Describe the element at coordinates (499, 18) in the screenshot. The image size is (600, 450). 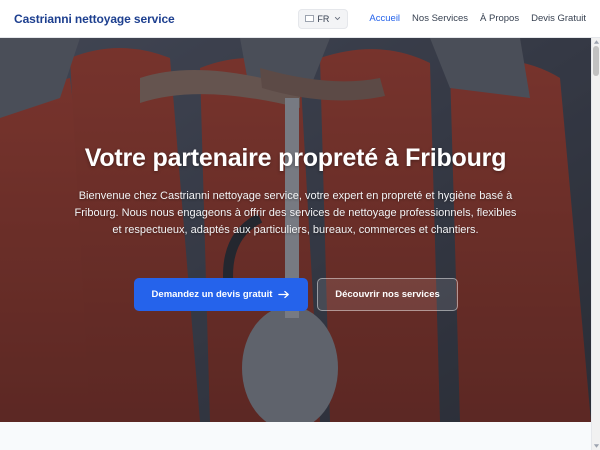
I see `nav-link-a-propos: À Propos` at that location.